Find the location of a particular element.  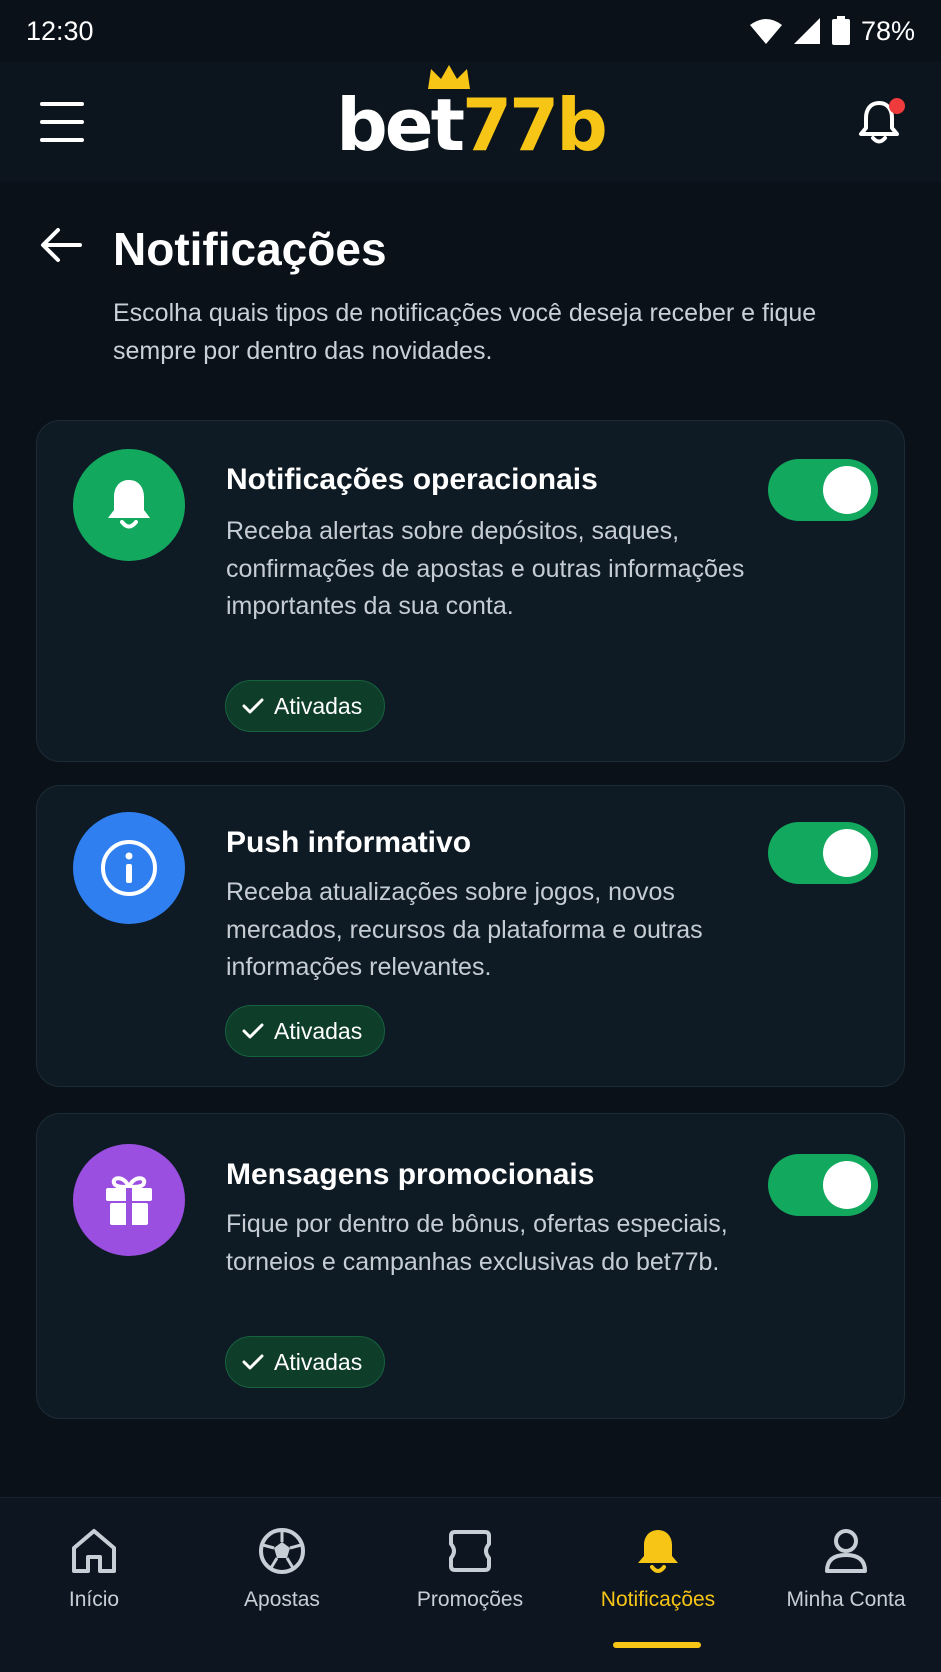

nav-label: Minha Conta is located at coordinates (846, 1599).